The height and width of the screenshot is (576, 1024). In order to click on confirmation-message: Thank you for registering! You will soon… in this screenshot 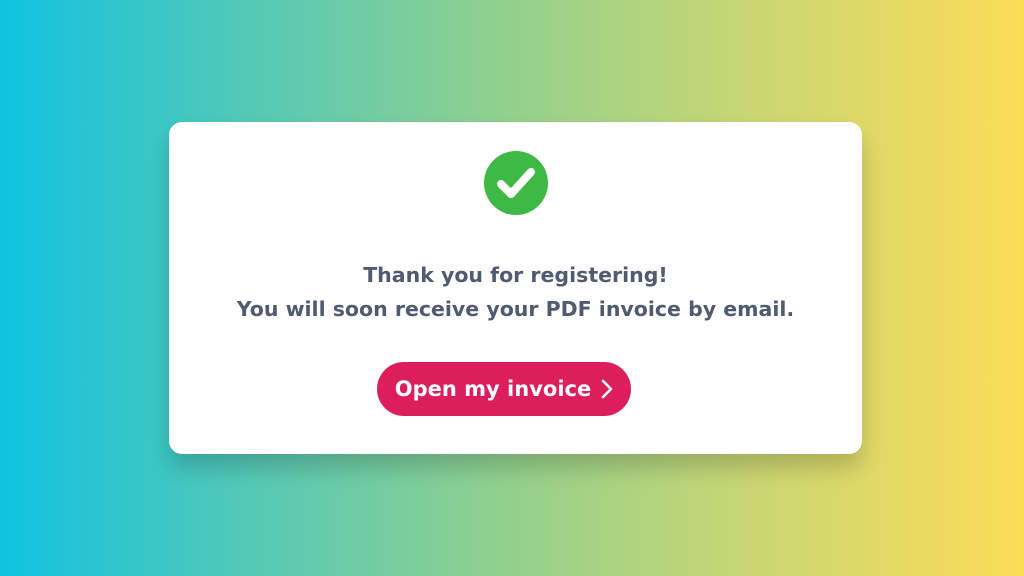, I will do `click(515, 292)`.